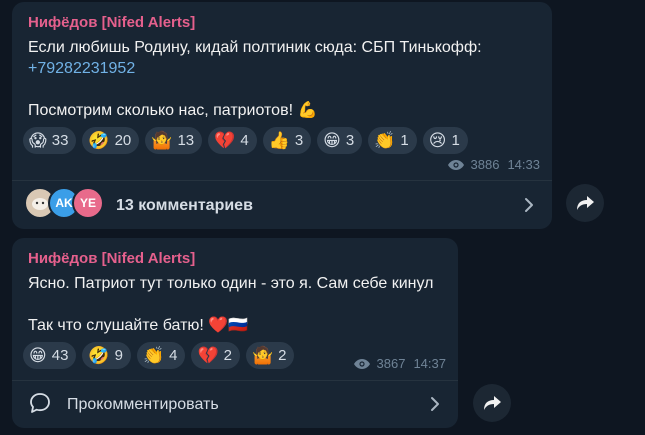 Image resolution: width=645 pixels, height=435 pixels. I want to click on message-text-line: Посмотрим сколько нас, патриотов! 💪, so click(173, 110).